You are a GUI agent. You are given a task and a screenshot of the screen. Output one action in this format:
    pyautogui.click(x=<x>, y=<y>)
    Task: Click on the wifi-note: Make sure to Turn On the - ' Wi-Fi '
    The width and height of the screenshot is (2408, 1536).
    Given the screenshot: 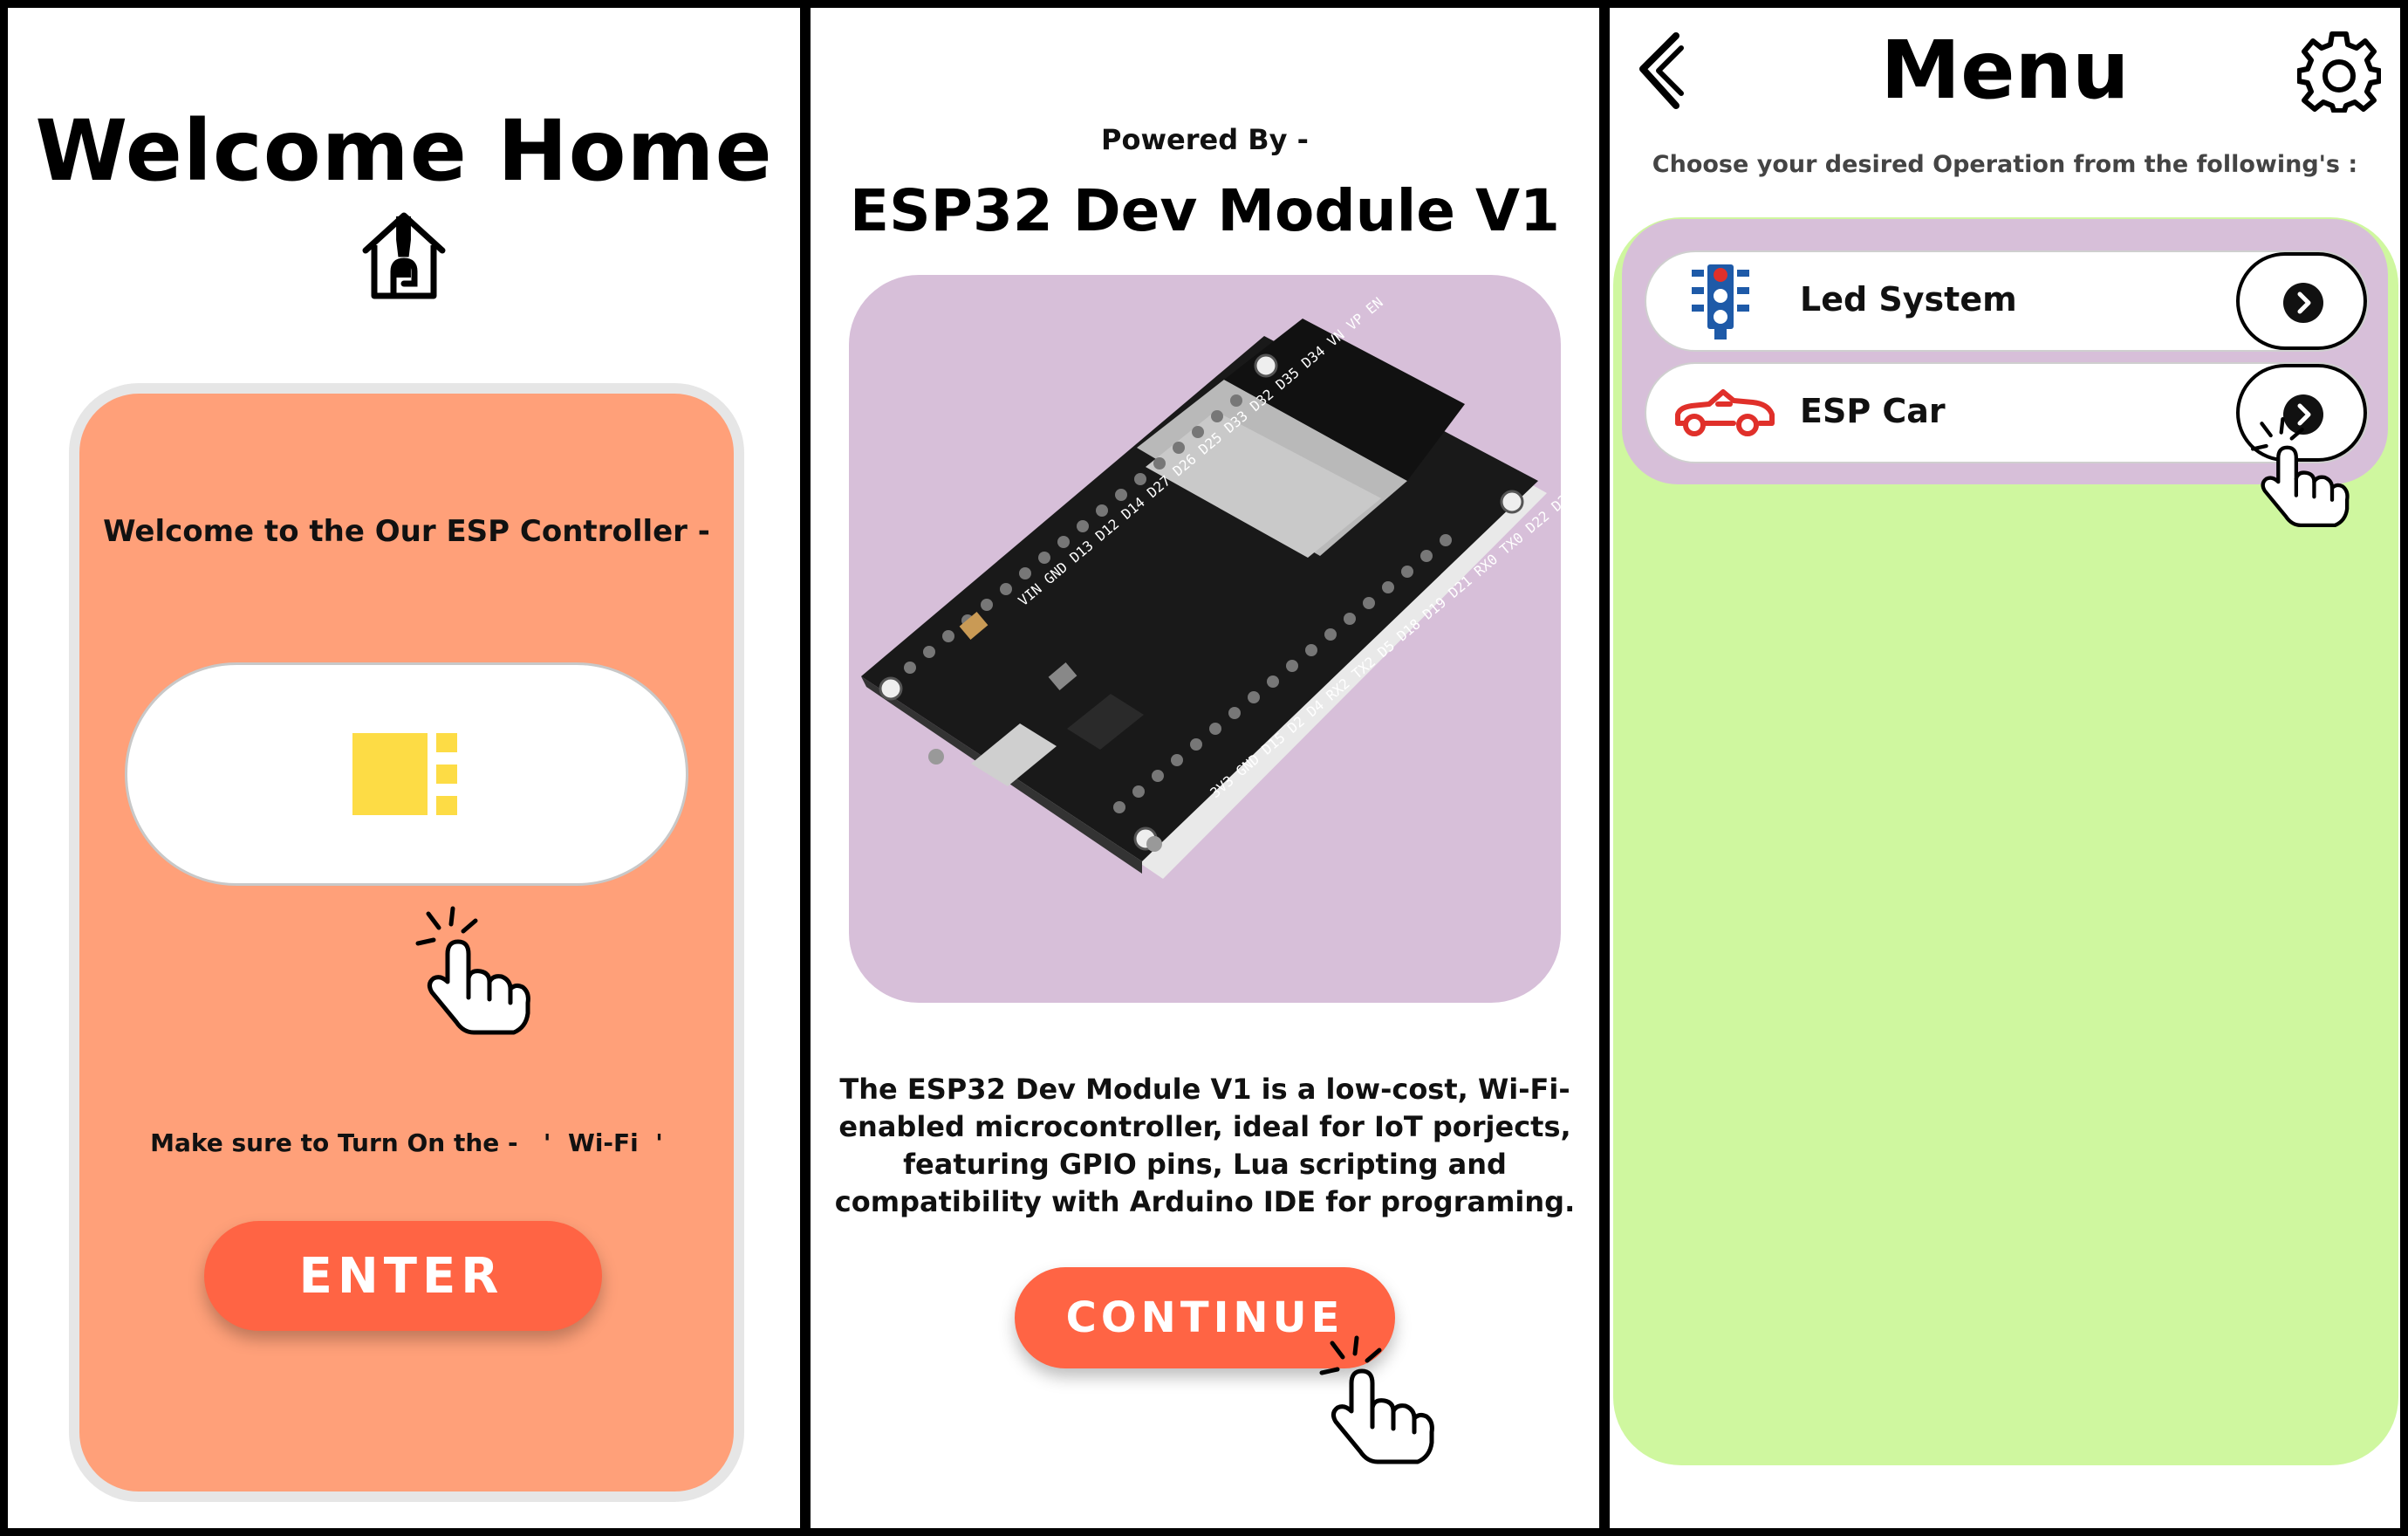 What is the action you would take?
    pyautogui.click(x=407, y=1142)
    